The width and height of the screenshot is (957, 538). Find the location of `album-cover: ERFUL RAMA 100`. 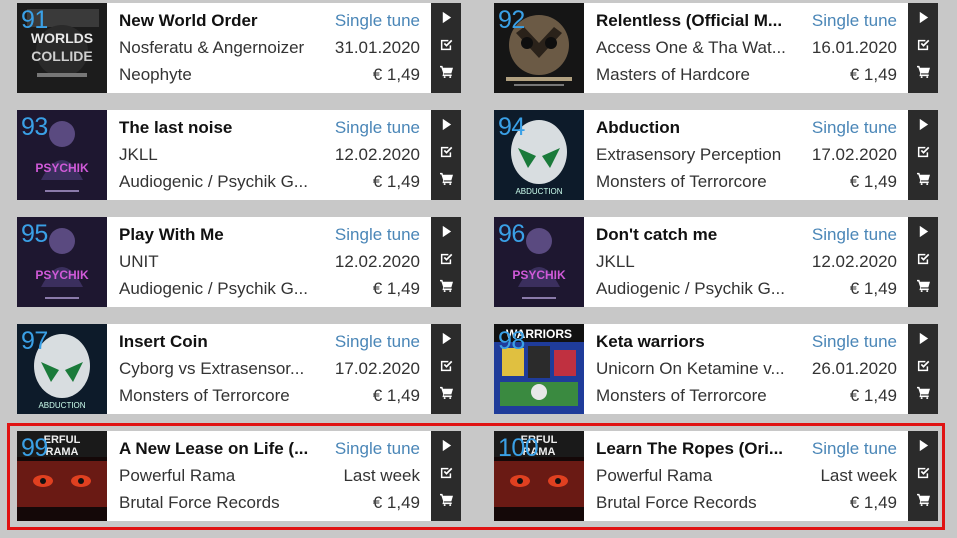

album-cover: ERFUL RAMA 100 is located at coordinates (539, 476).